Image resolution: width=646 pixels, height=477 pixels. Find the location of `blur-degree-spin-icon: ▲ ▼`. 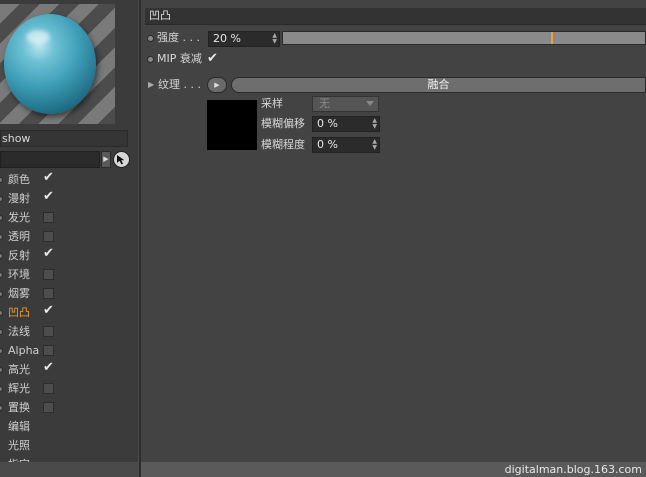

blur-degree-spin-icon: ▲ ▼ is located at coordinates (374, 145).